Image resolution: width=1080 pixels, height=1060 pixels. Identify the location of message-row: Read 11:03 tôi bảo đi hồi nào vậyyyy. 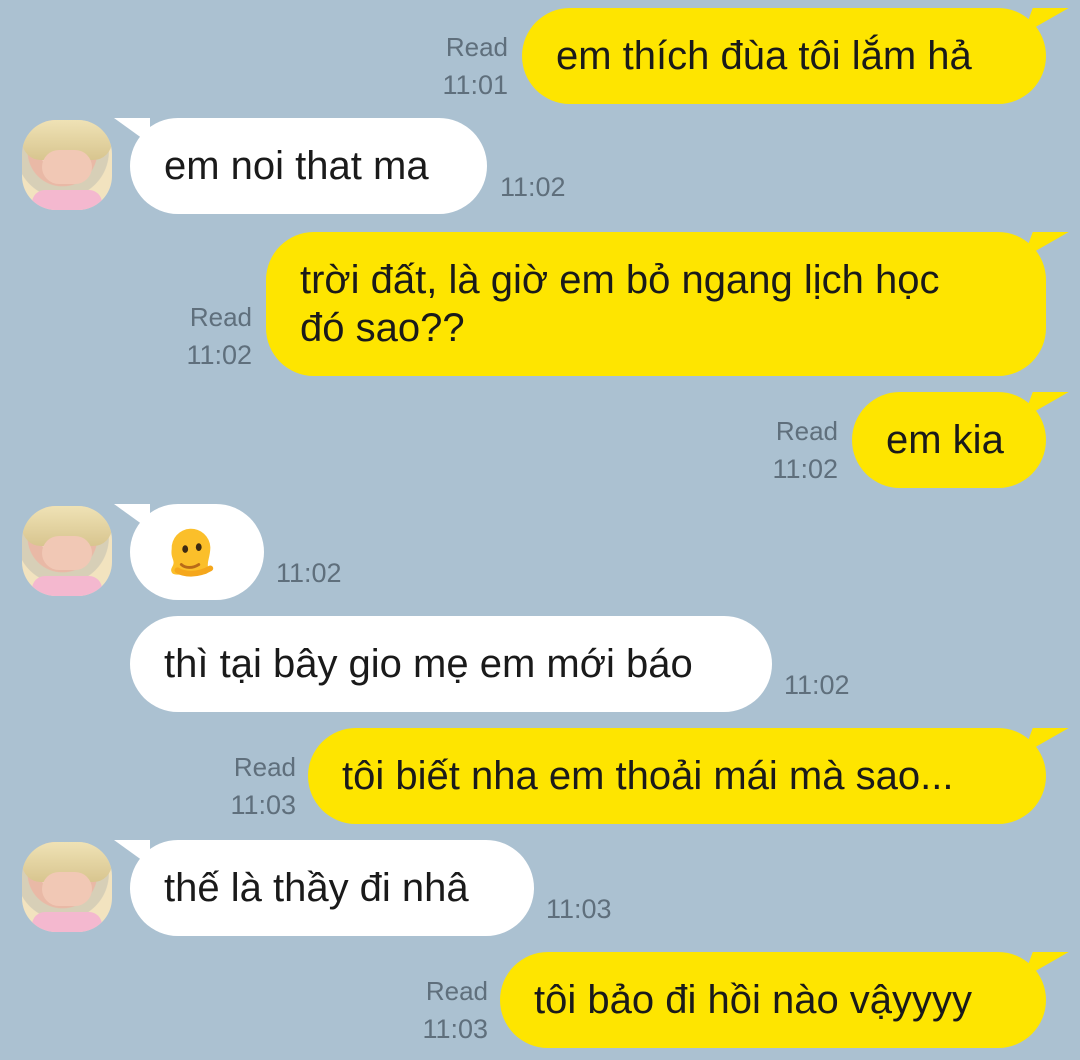
(540, 1000).